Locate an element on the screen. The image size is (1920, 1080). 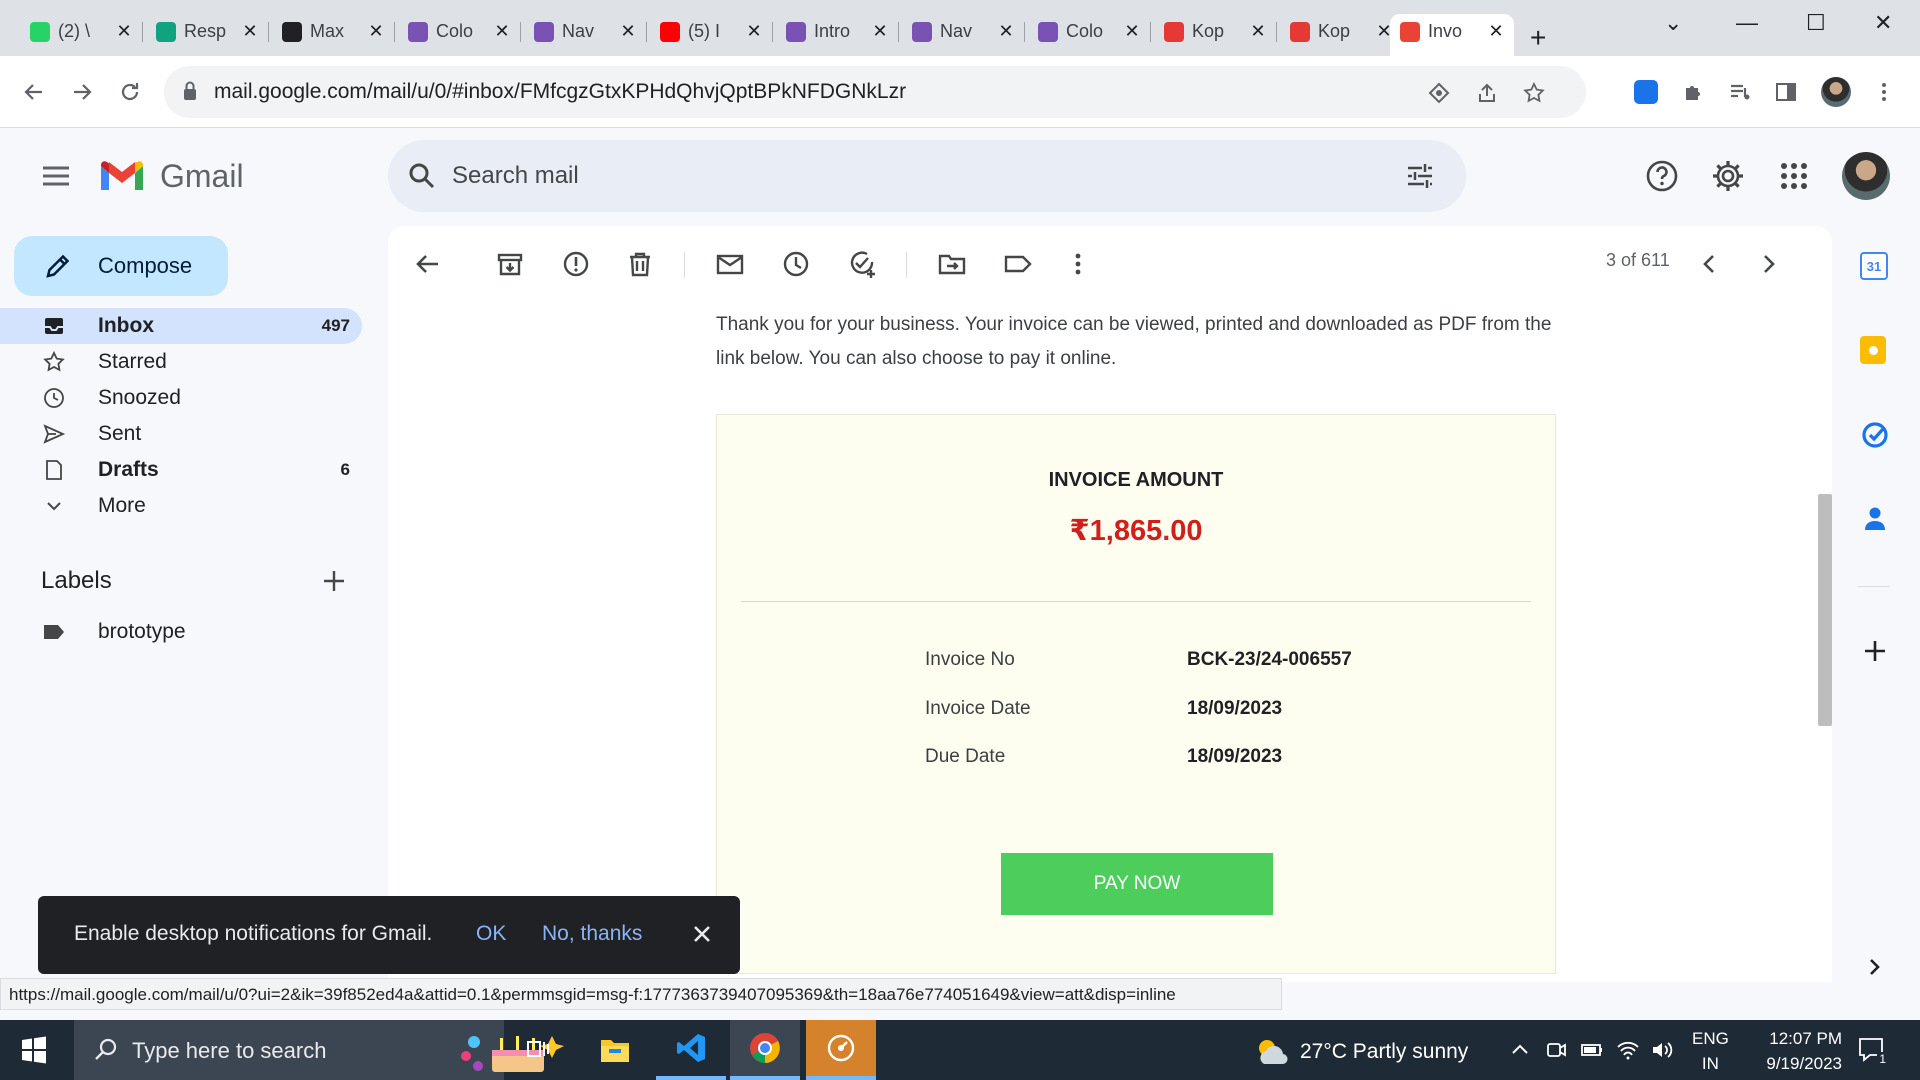
label-as-icon is located at coordinates (1018, 264).